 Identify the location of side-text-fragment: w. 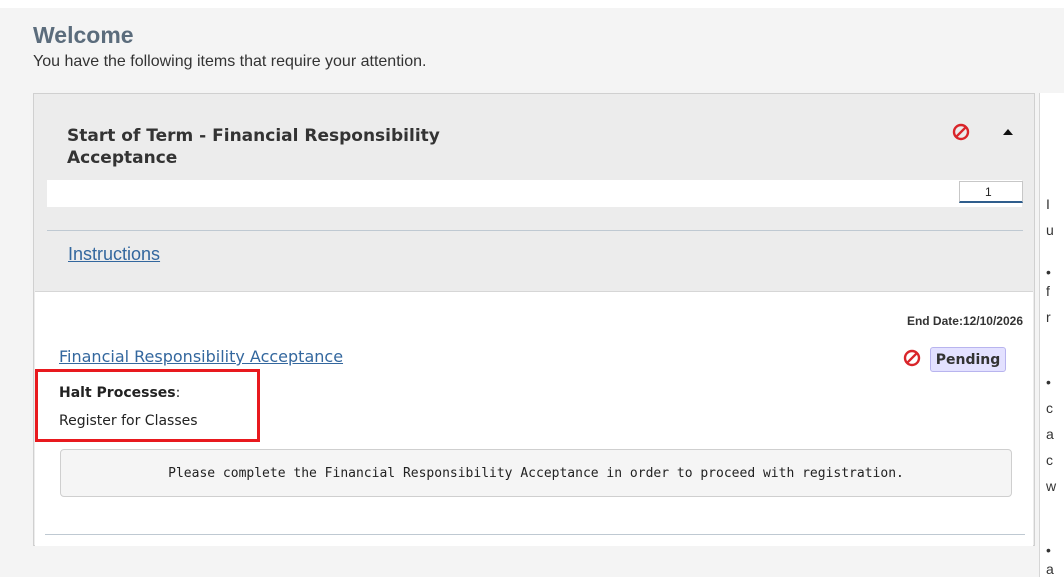
(1051, 486).